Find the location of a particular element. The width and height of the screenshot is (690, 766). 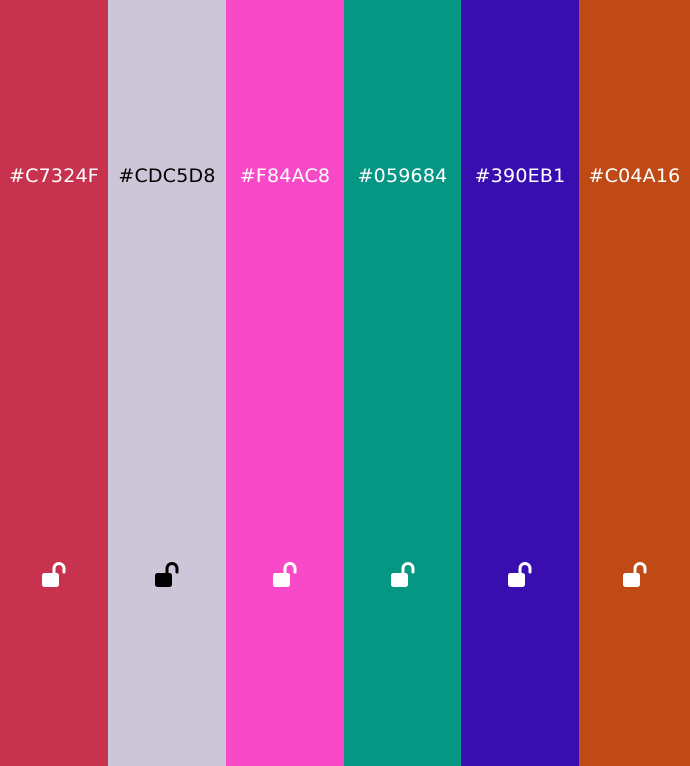

hex-code-label: #CDC5D8 is located at coordinates (167, 176).